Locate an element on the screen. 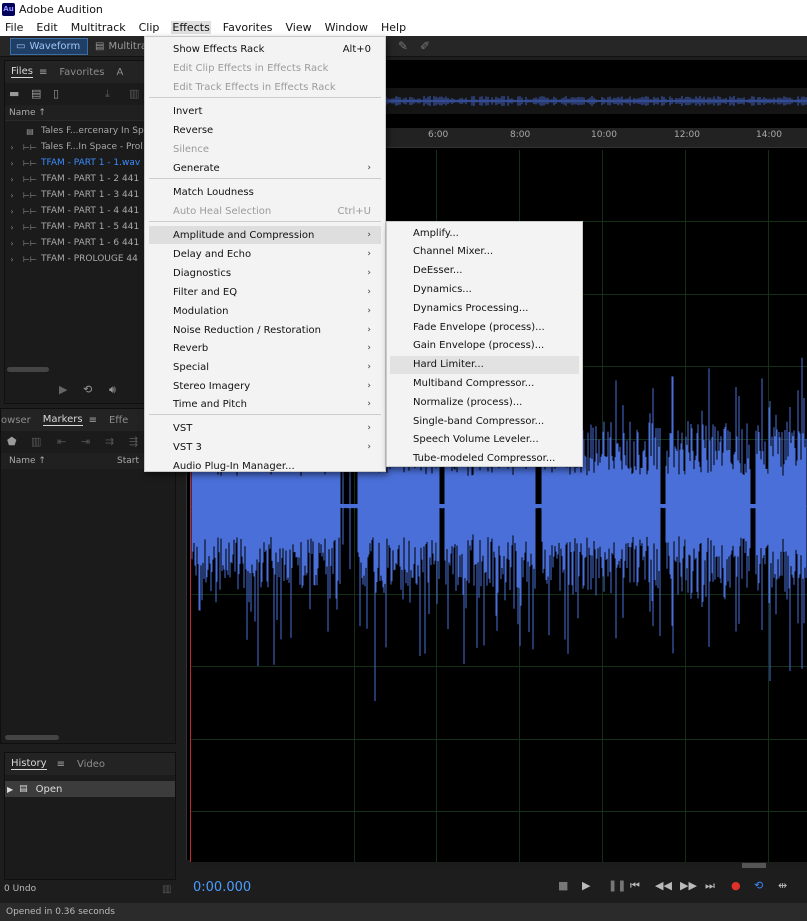  menu-item-label: VST is located at coordinates (183, 428).